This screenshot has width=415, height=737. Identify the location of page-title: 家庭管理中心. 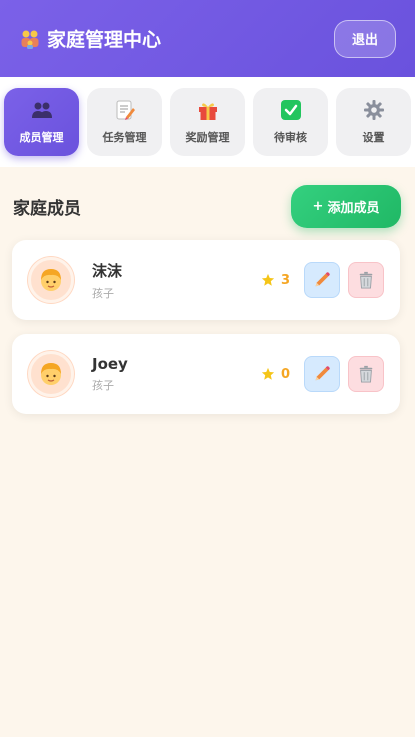
(104, 40).